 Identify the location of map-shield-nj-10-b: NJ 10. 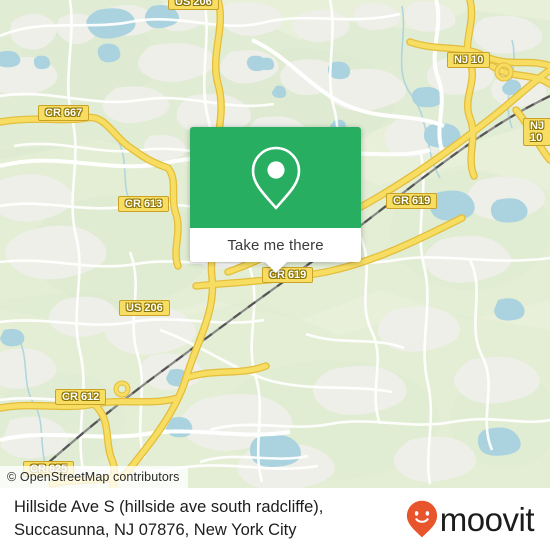
(536, 132).